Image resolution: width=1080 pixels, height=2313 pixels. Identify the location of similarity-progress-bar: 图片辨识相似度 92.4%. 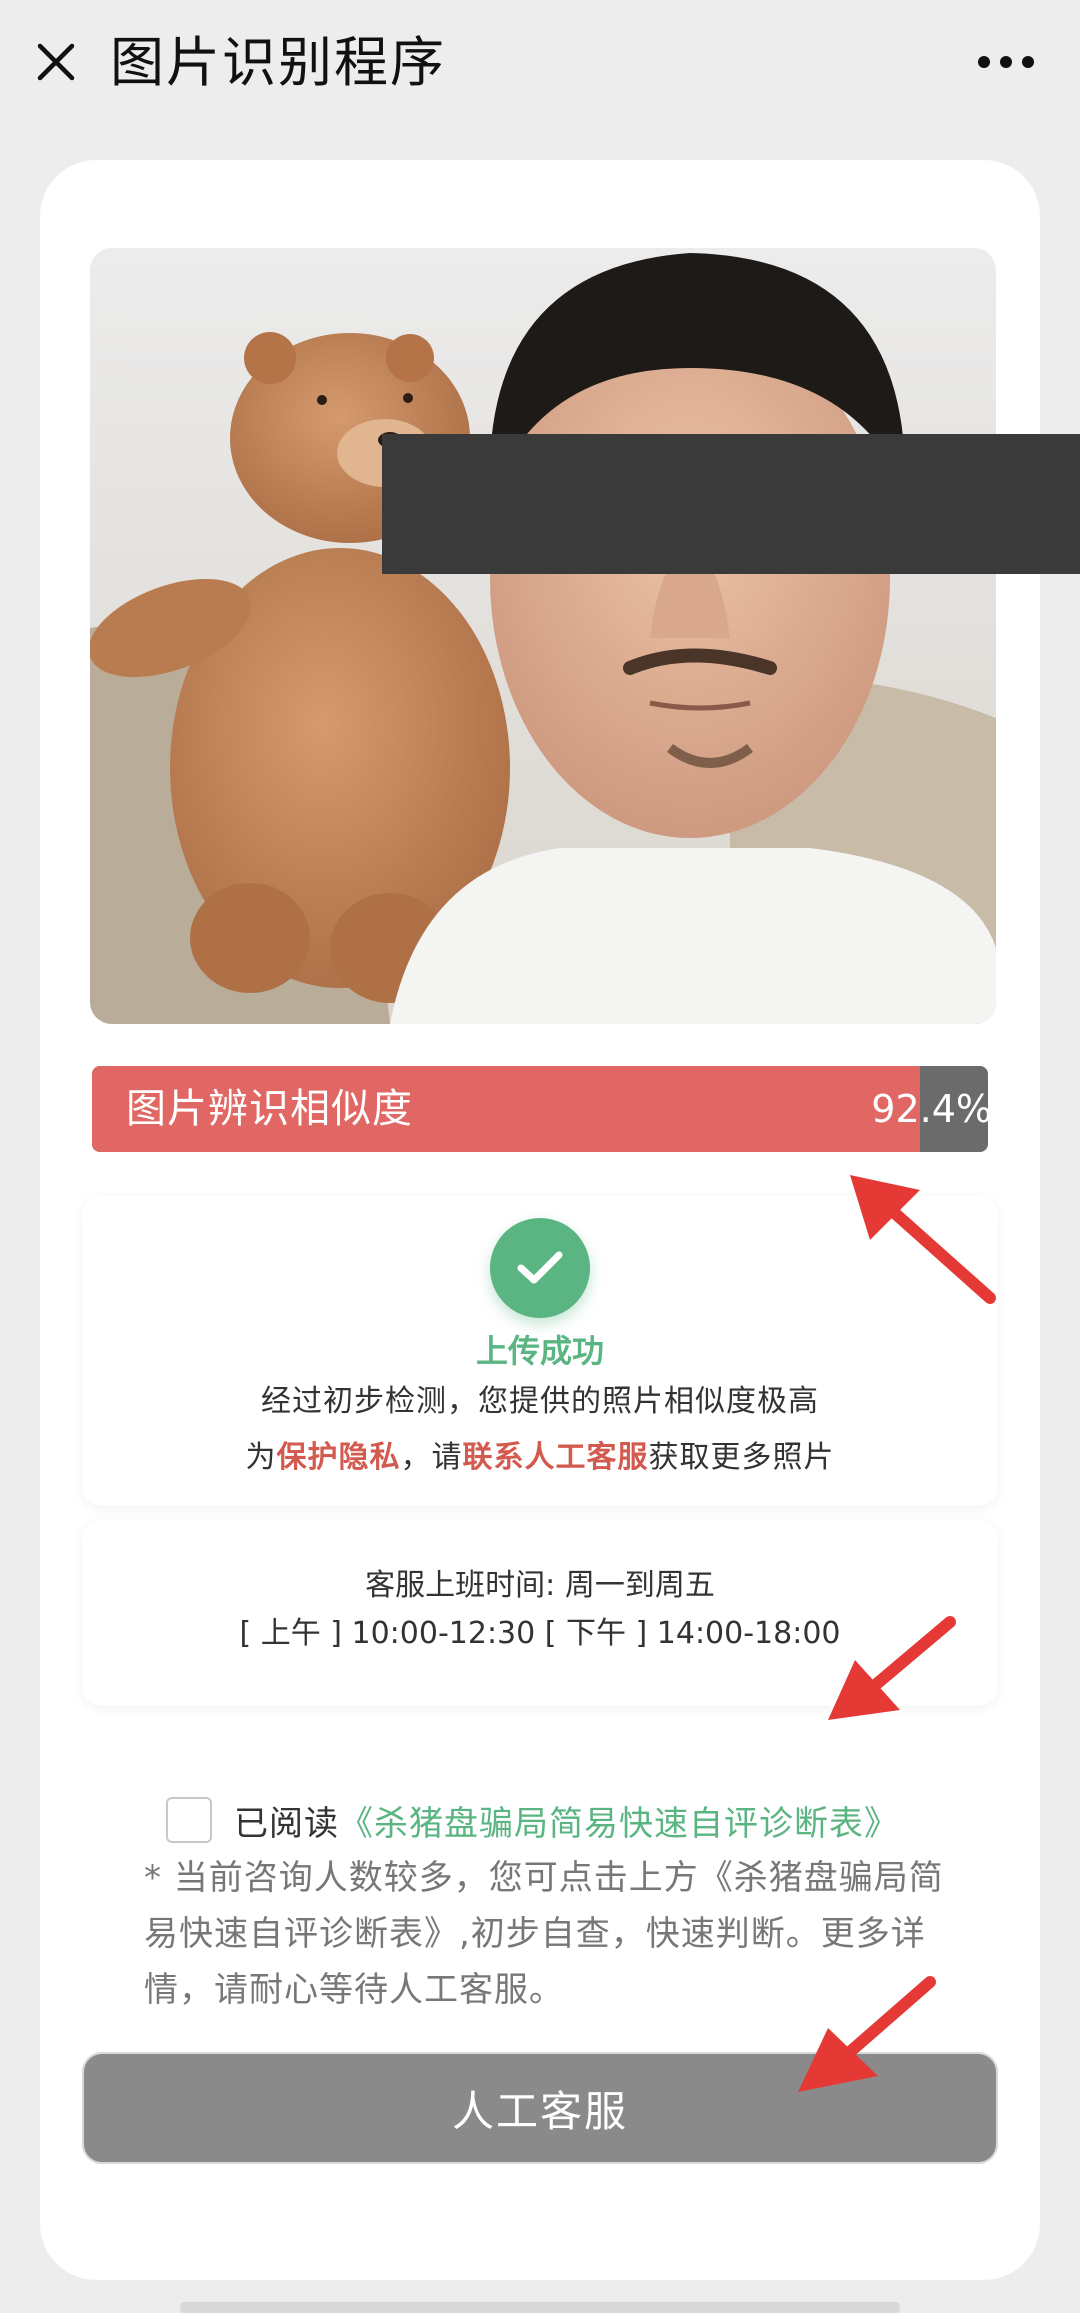
(540, 1109).